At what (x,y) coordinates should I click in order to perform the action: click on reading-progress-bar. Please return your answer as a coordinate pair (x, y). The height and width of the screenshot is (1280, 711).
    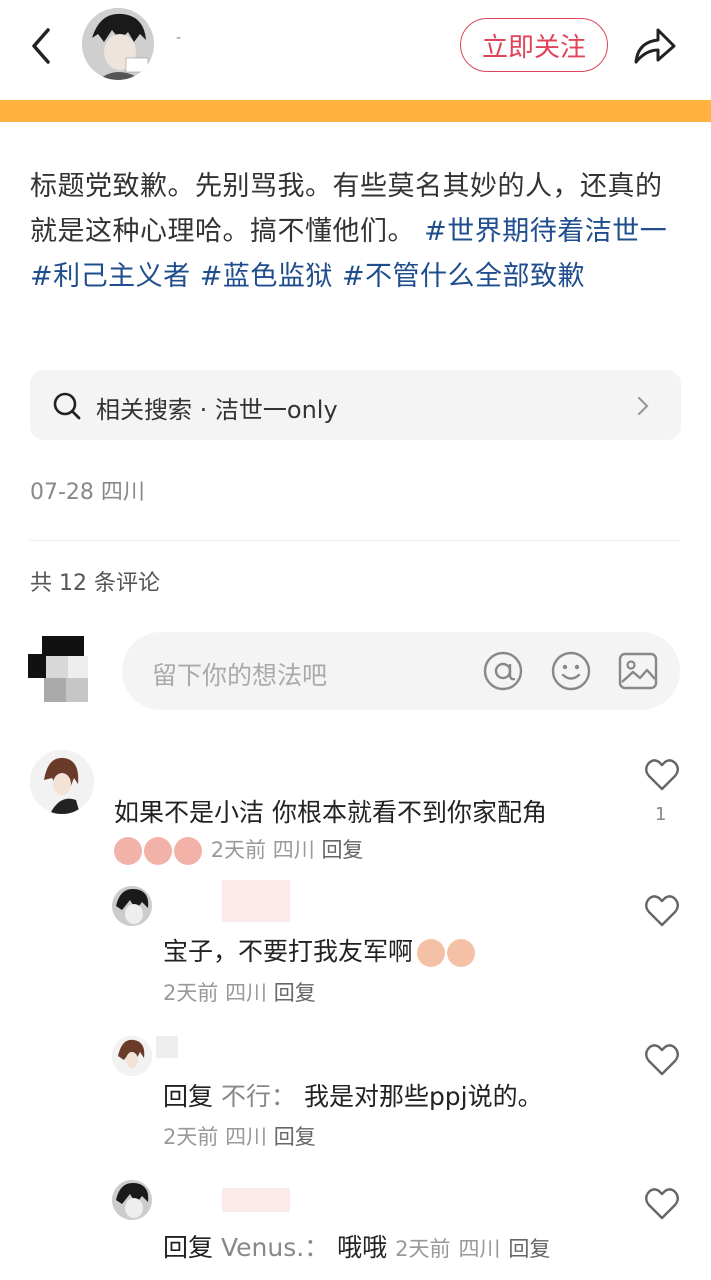
    Looking at the image, I should click on (355, 111).